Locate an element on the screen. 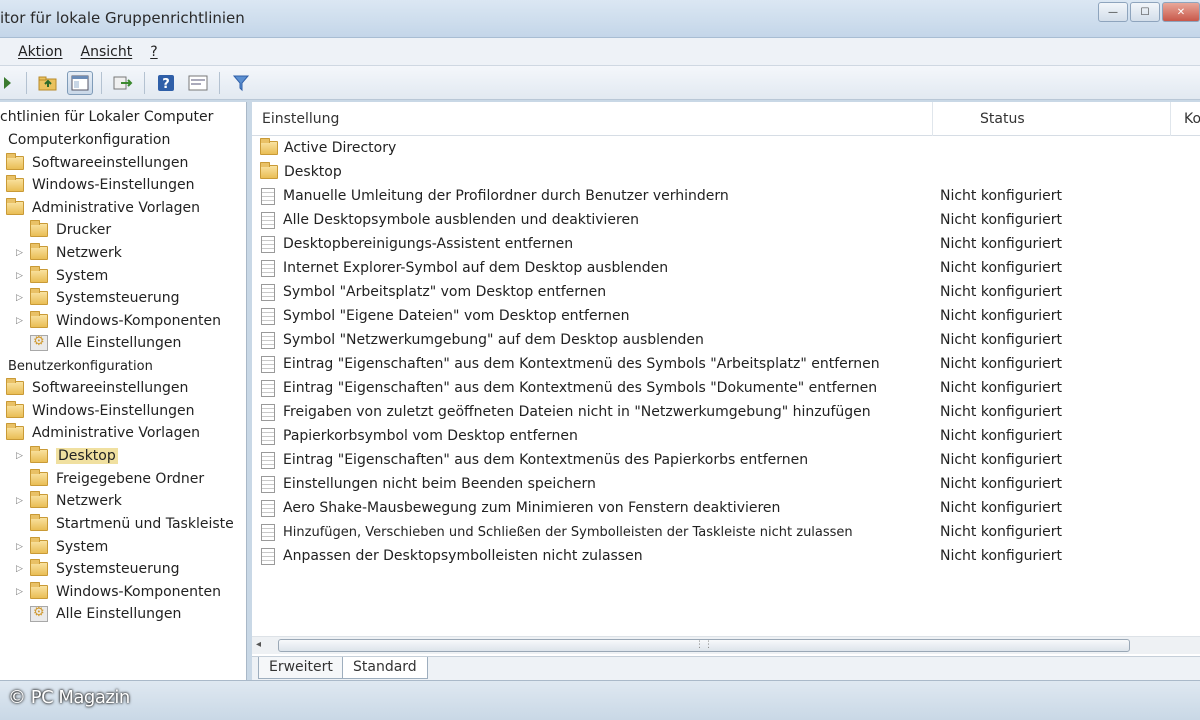 The height and width of the screenshot is (720, 1200). filter-icon is located at coordinates (241, 83).